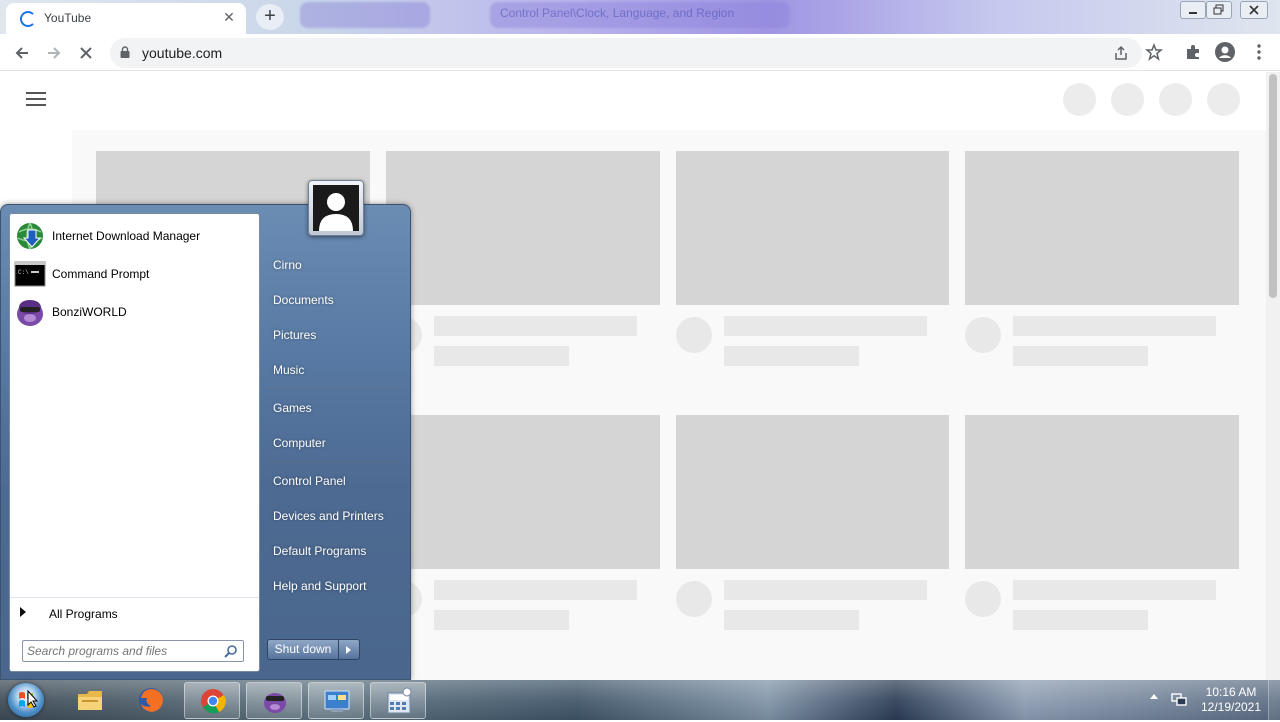 The height and width of the screenshot is (722, 1280). I want to click on search-icon, so click(231, 651).